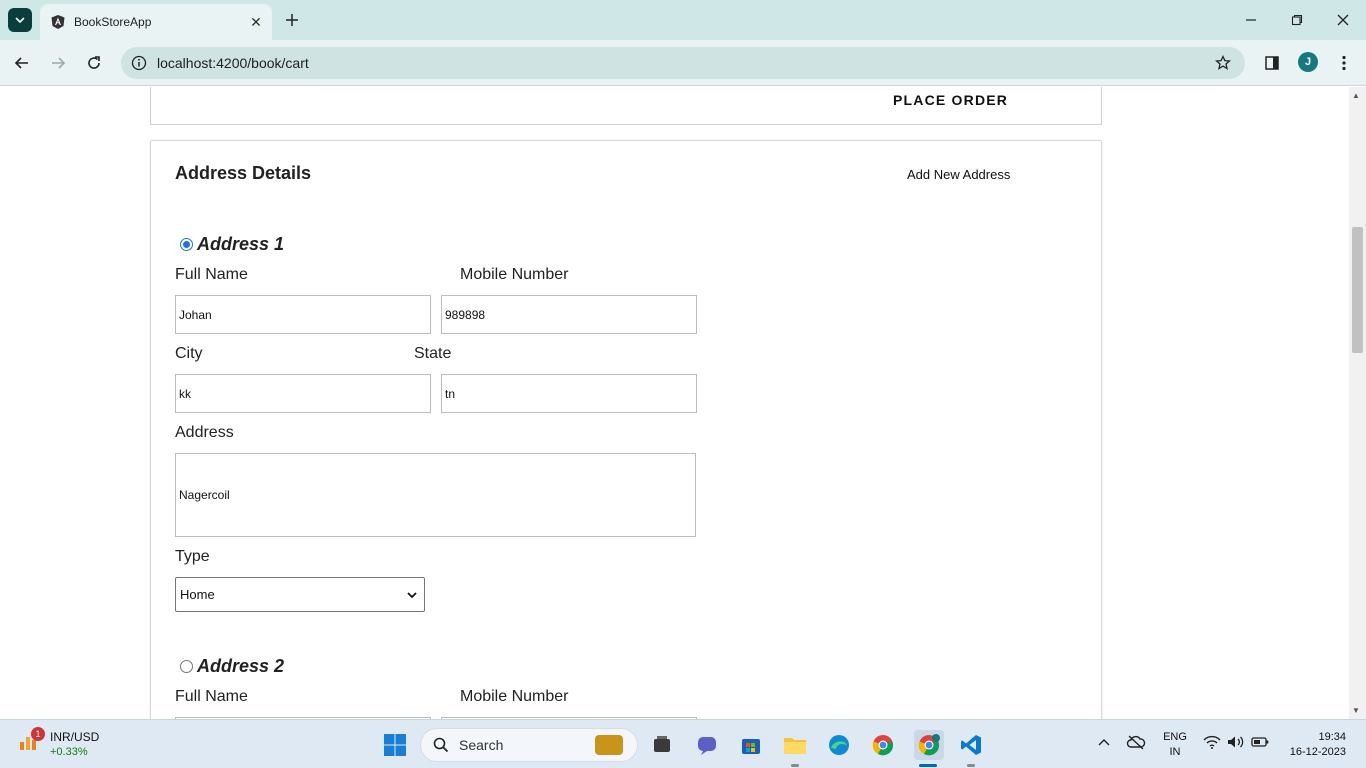 The image size is (1366, 768). I want to click on address-1-radio, so click(186, 244).